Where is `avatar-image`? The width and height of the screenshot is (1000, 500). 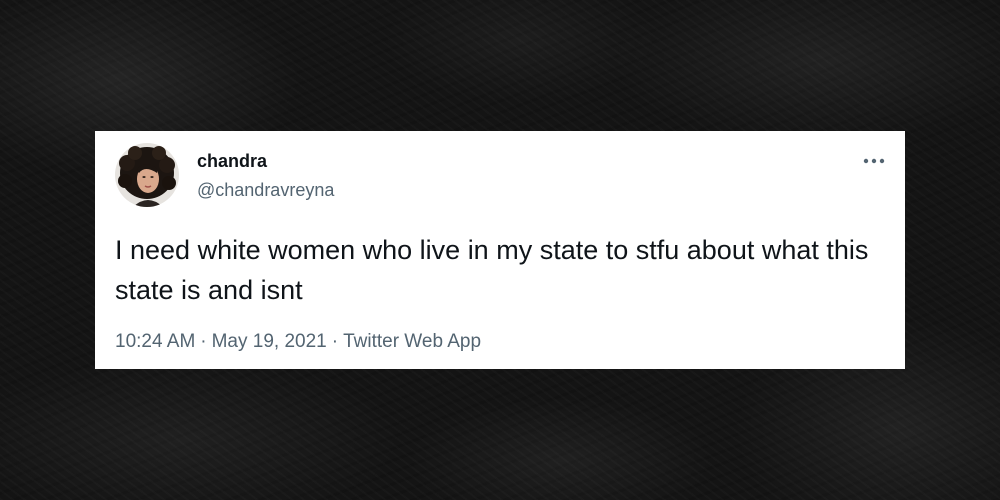 avatar-image is located at coordinates (147, 175).